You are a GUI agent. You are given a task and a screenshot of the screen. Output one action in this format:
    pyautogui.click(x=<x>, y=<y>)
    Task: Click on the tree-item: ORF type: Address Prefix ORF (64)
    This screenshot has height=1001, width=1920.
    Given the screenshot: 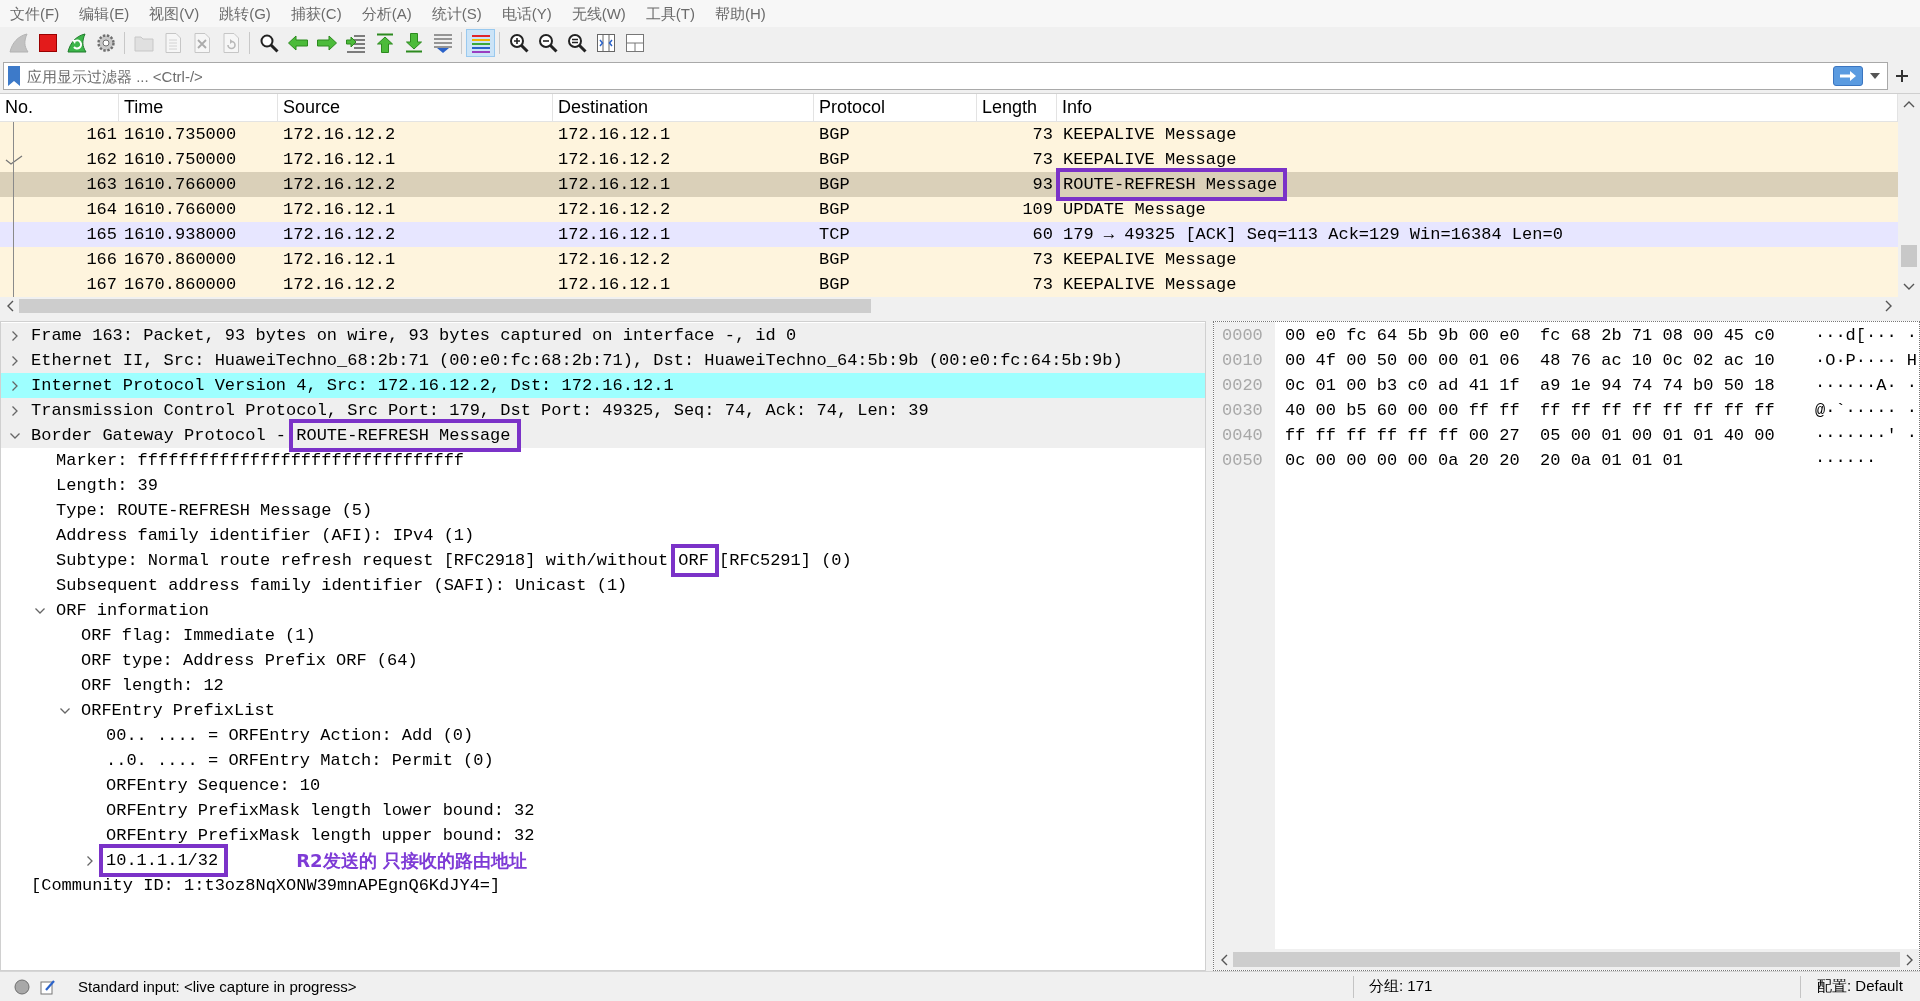 What is the action you would take?
    pyautogui.click(x=249, y=660)
    